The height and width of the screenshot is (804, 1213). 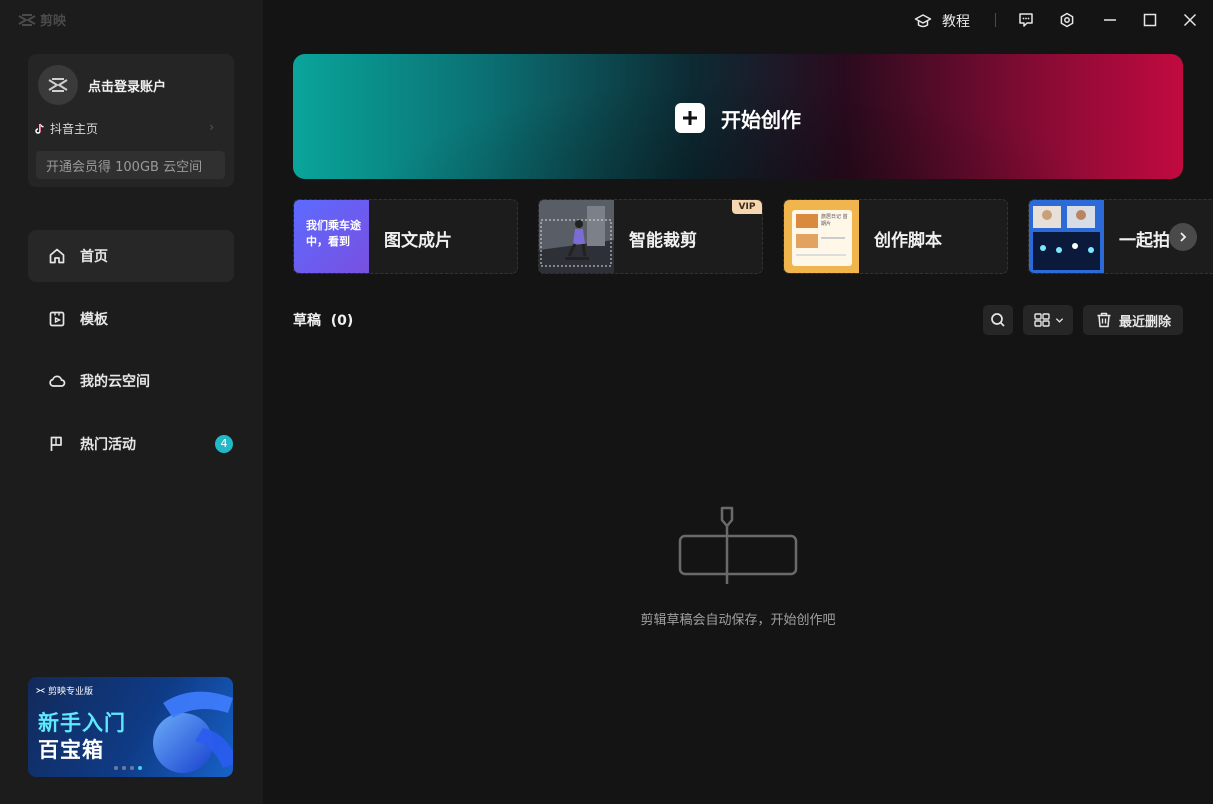 I want to click on sidebar-item-label: 首页, so click(x=94, y=257).